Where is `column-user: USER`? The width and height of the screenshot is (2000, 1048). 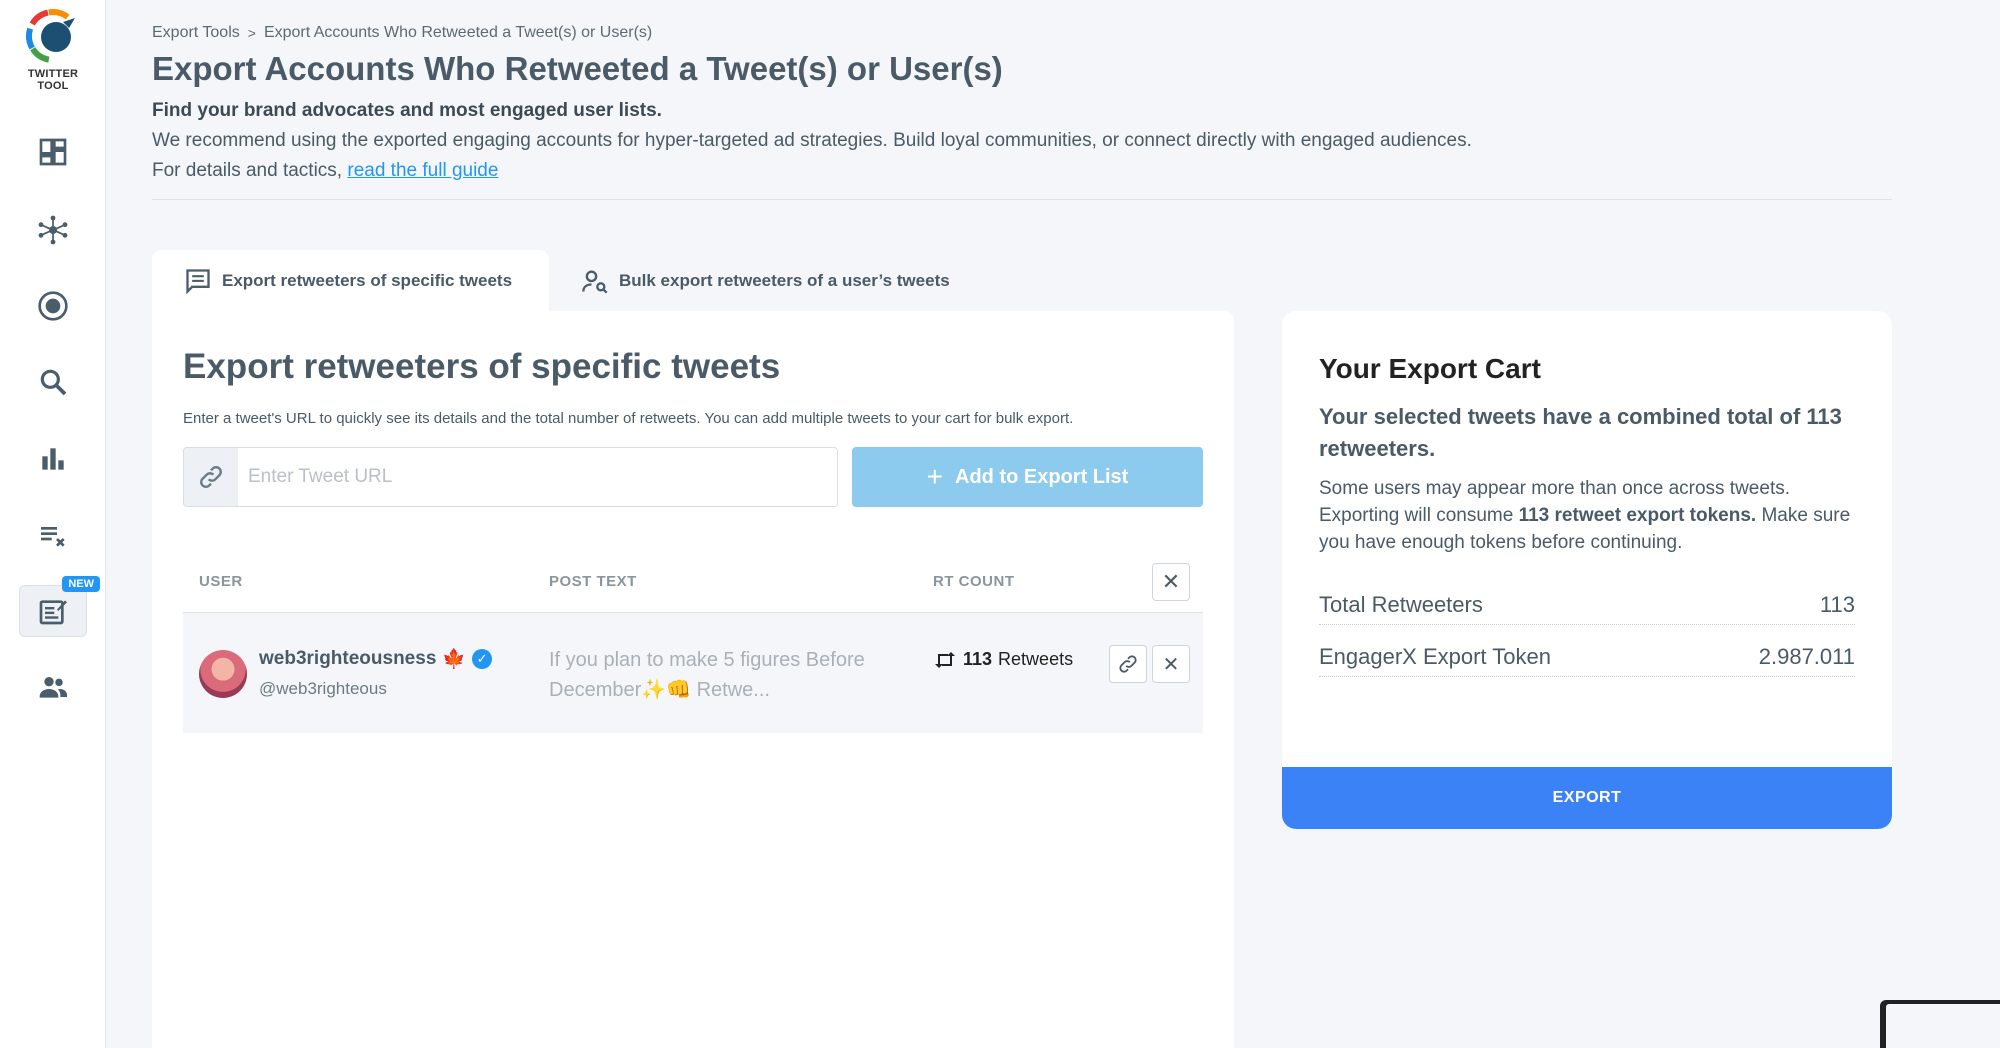
column-user: USER is located at coordinates (221, 581).